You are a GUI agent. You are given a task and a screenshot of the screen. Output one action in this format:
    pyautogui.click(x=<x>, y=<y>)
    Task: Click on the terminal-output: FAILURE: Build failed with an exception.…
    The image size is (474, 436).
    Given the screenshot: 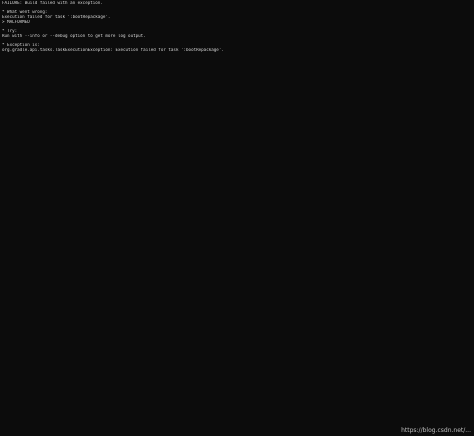 What is the action you would take?
    pyautogui.click(x=238, y=26)
    